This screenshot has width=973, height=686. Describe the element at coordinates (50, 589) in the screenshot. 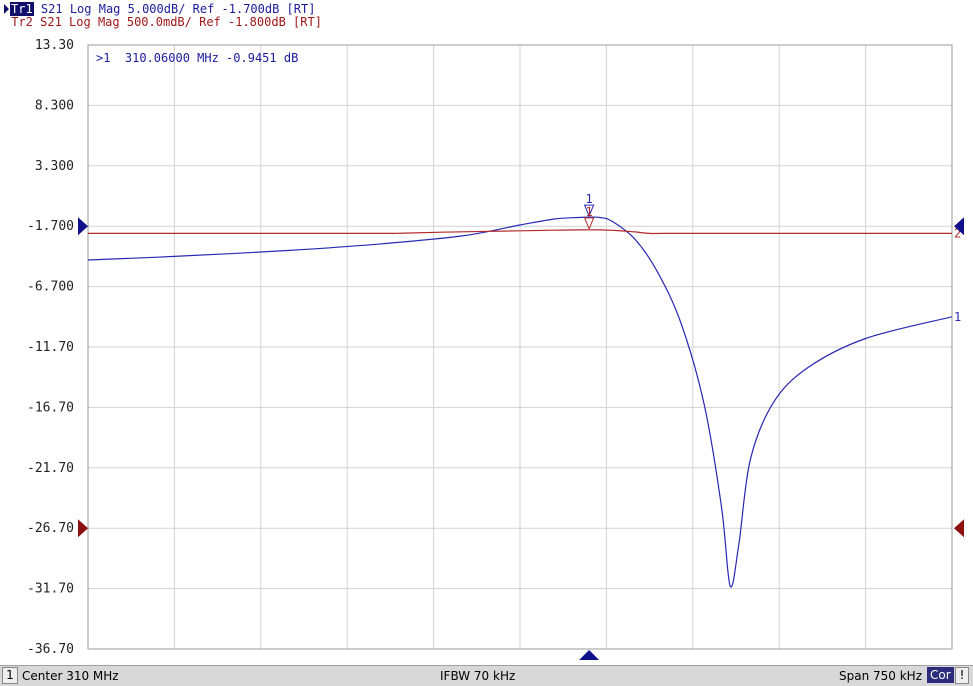

I see `y-tick-label: -31.70` at that location.